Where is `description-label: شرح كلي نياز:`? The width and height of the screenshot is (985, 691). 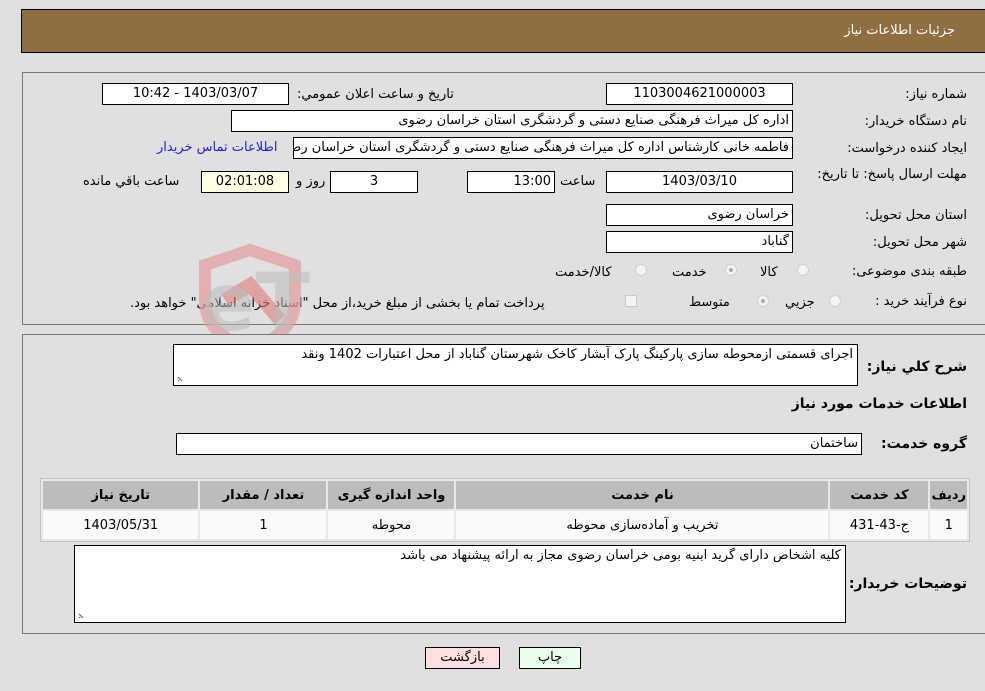 description-label: شرح كلي نياز: is located at coordinates (916, 367).